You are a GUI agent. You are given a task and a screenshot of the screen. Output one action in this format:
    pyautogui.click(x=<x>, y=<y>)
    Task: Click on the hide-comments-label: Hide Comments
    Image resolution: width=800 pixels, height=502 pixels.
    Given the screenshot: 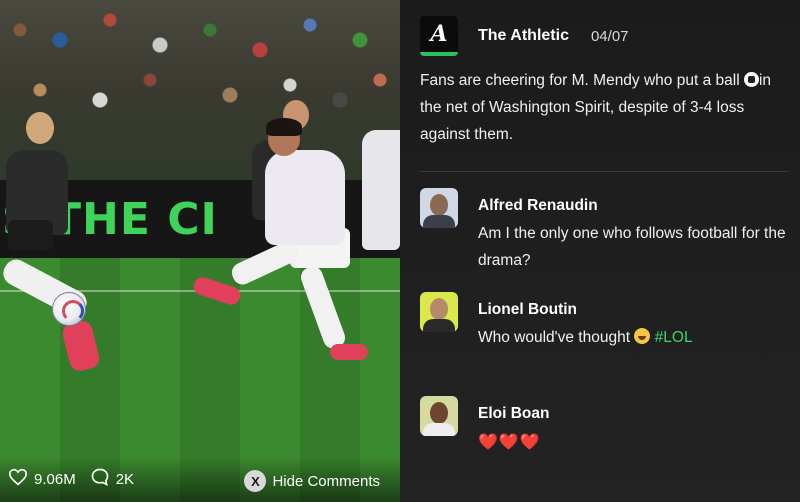 What is the action you would take?
    pyautogui.click(x=326, y=481)
    